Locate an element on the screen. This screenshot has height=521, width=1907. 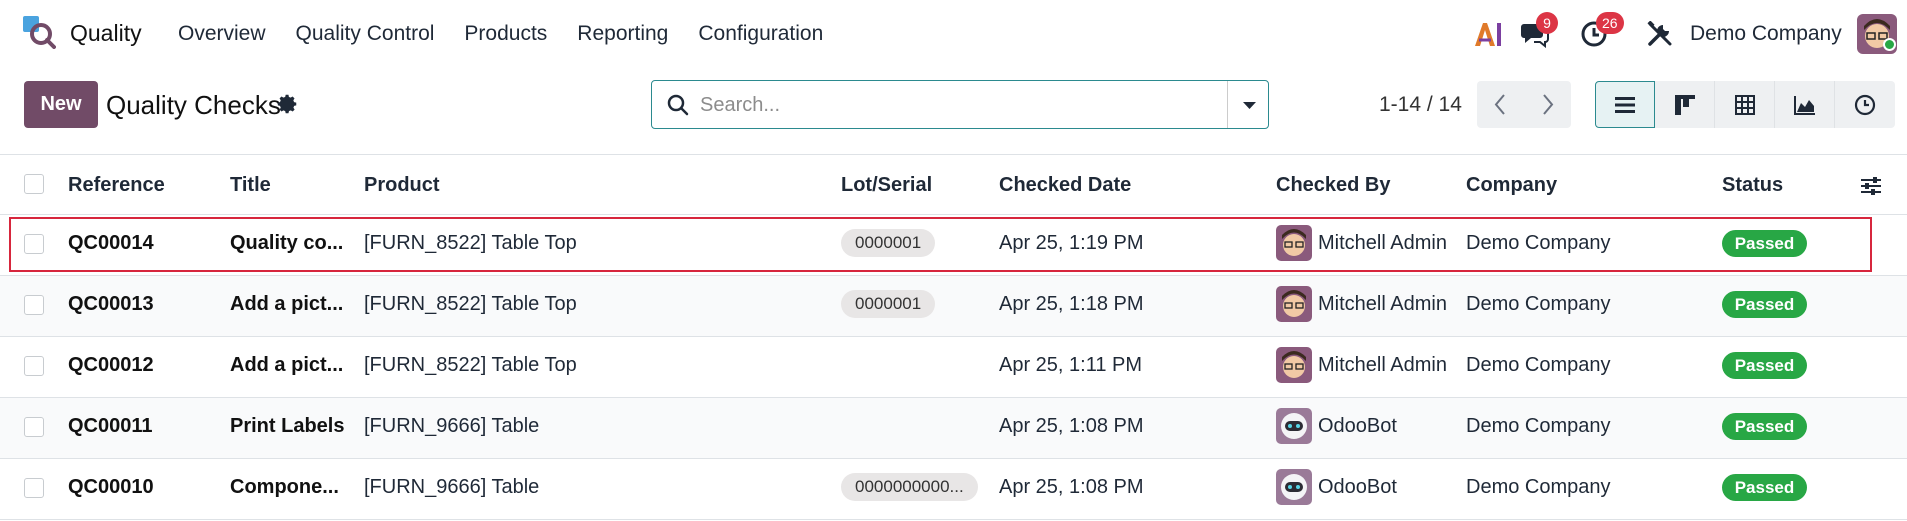
pivot-view-button is located at coordinates (1745, 104).